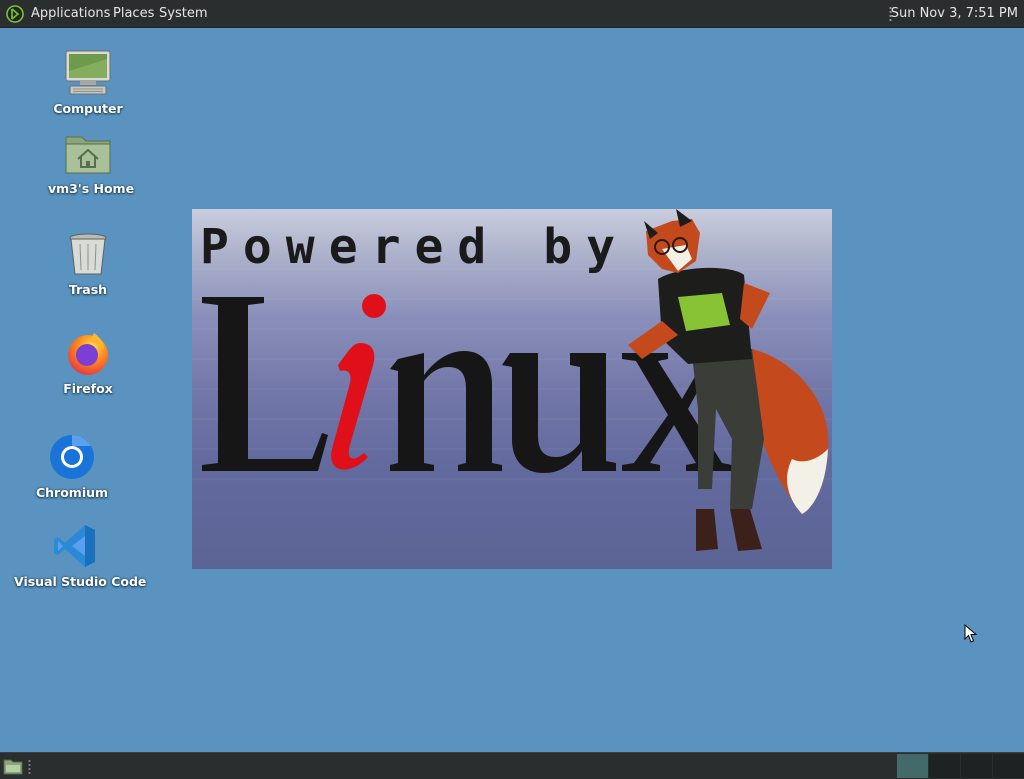  Describe the element at coordinates (954, 13) in the screenshot. I see `clock: Sun Nov 3, 7:51 PM` at that location.